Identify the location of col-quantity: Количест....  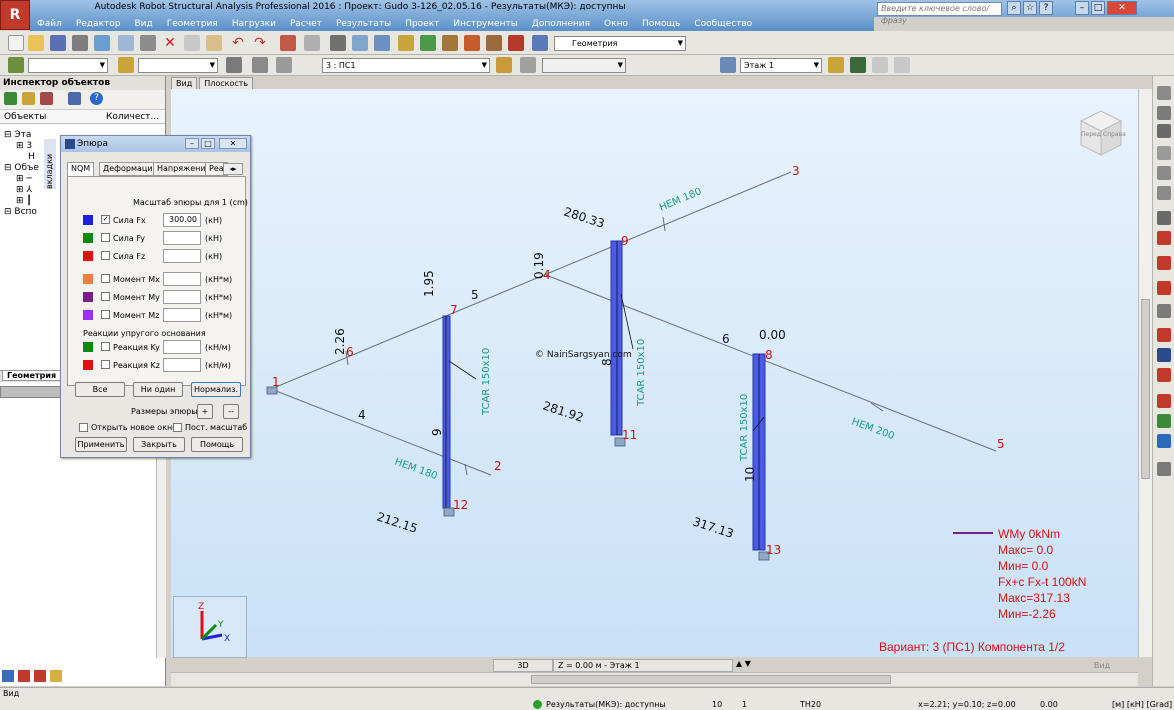
(132, 117).